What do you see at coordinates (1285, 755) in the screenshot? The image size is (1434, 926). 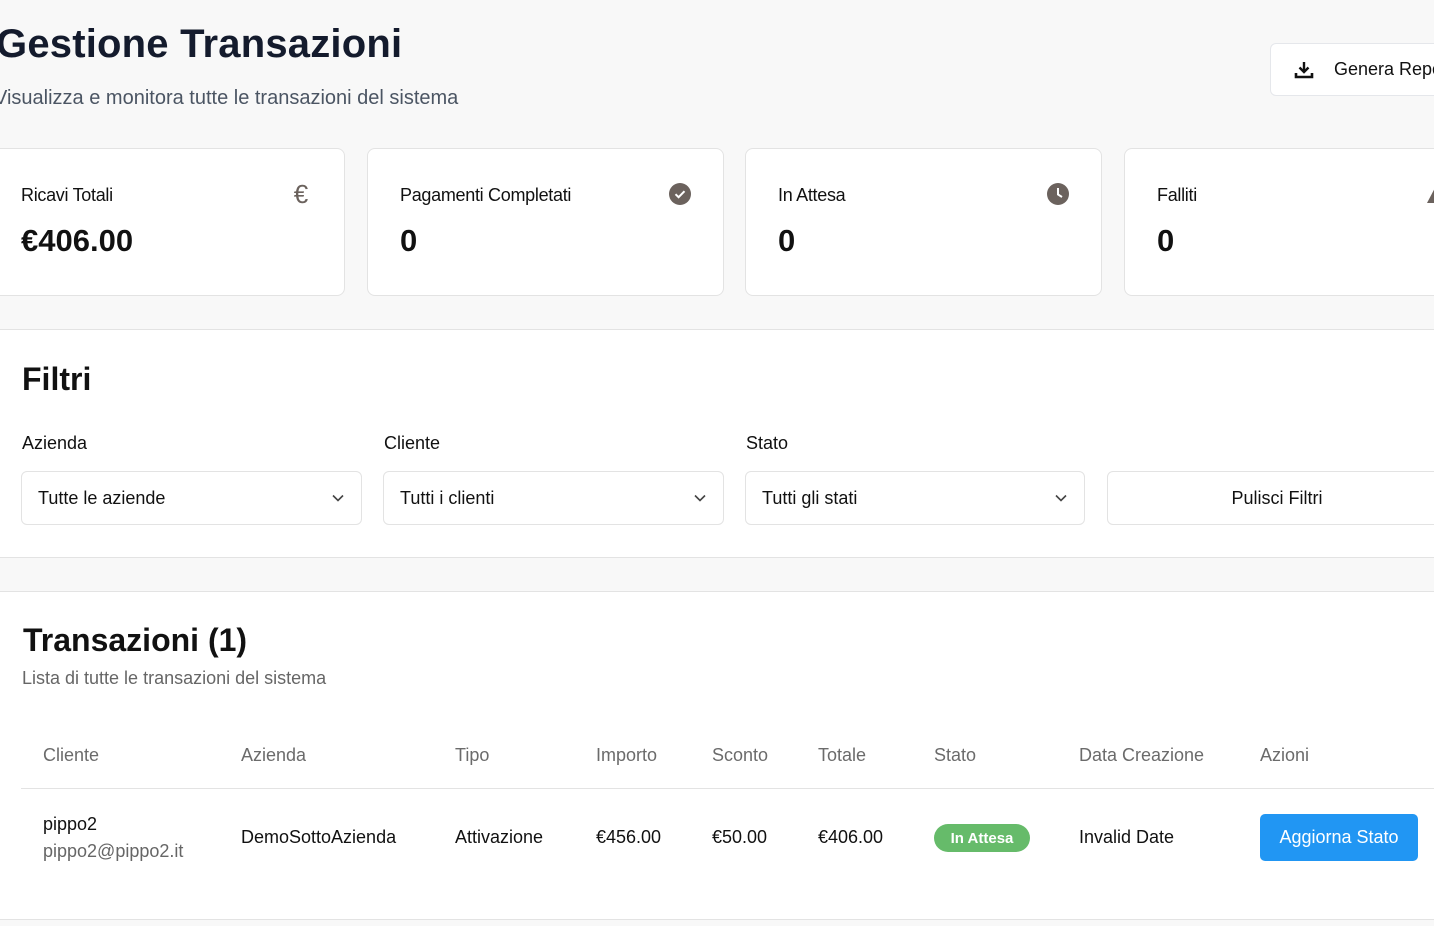 I see `column-header-actions: Azioni` at bounding box center [1285, 755].